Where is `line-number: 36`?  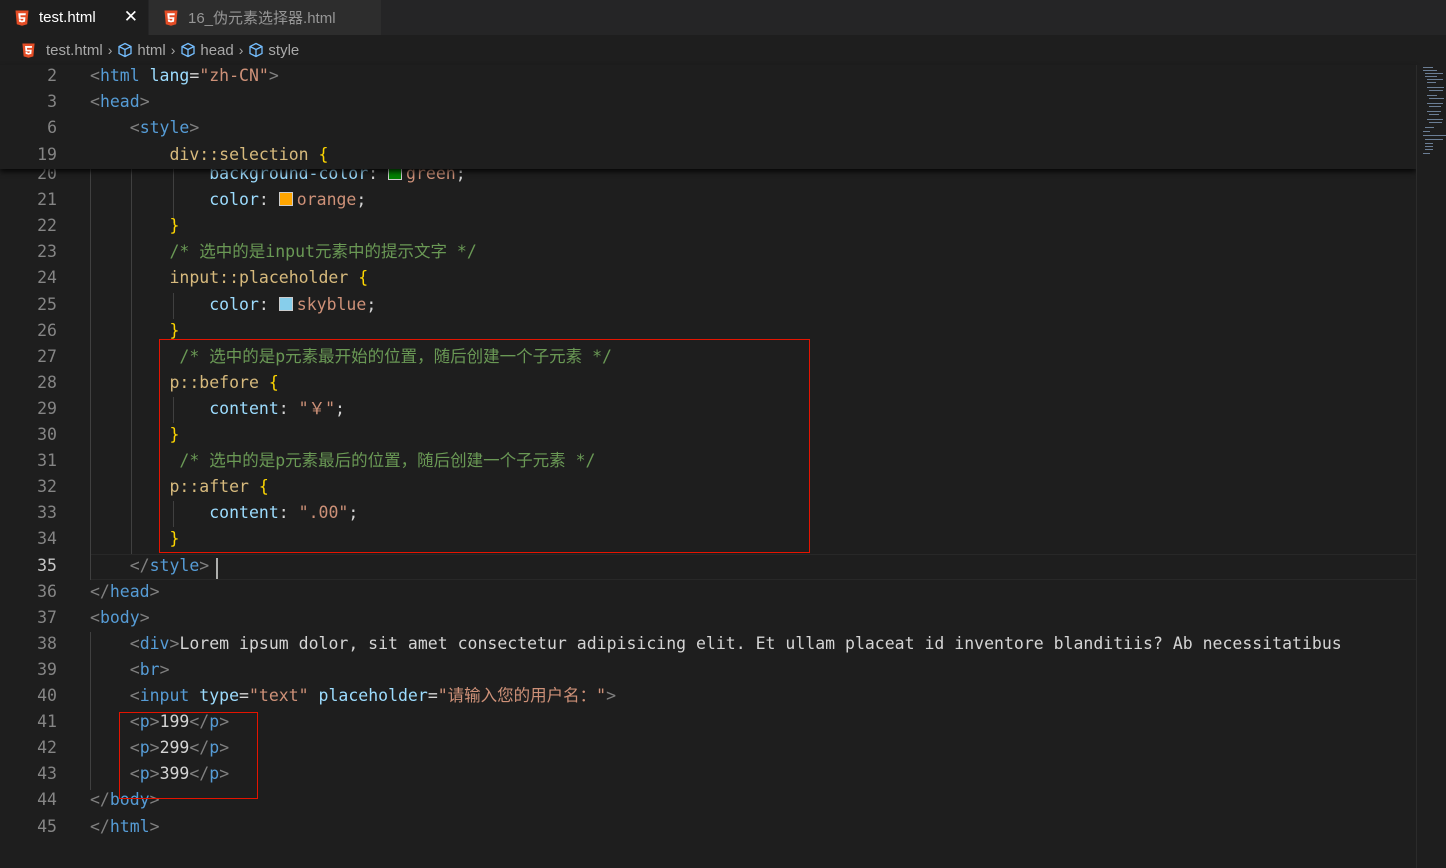 line-number: 36 is located at coordinates (47, 591).